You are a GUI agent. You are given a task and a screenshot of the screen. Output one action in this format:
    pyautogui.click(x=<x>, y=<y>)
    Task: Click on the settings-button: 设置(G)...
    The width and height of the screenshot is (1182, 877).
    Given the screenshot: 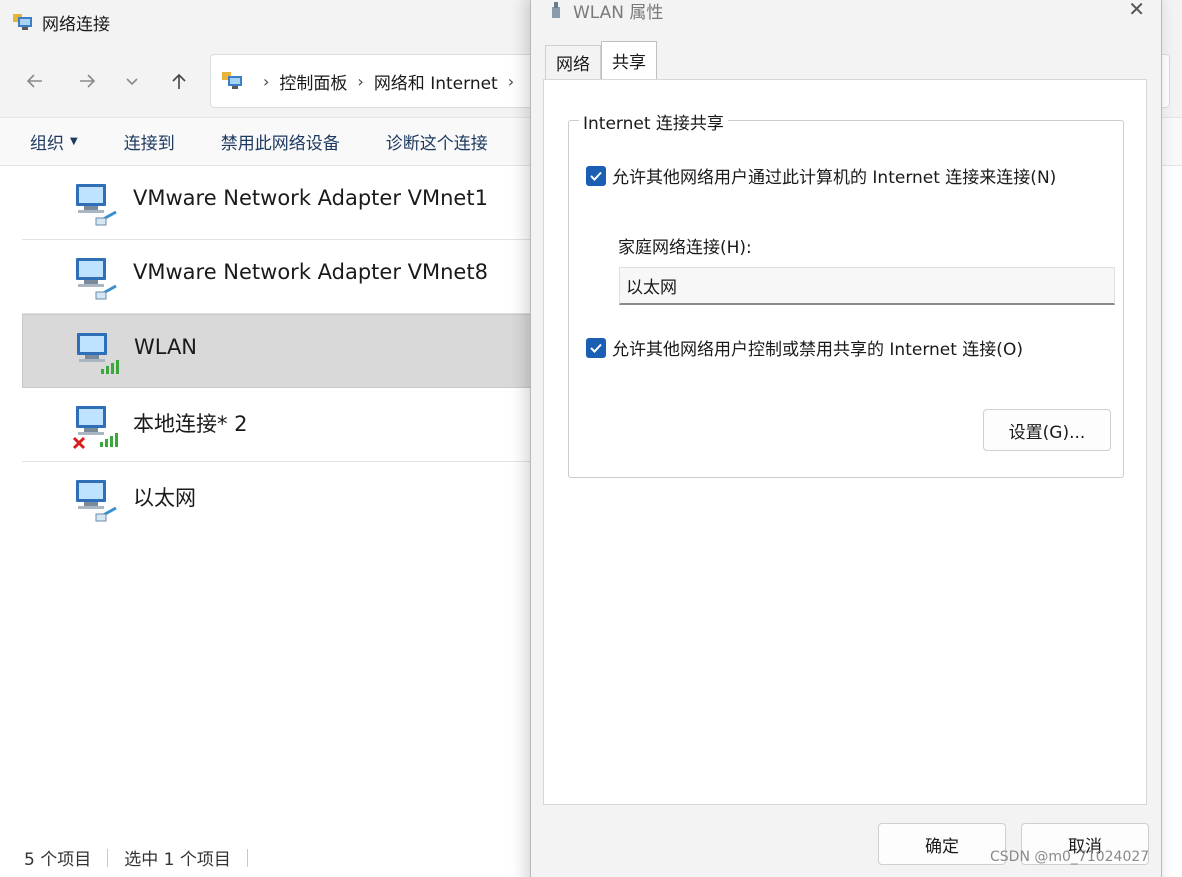 What is the action you would take?
    pyautogui.click(x=1047, y=430)
    